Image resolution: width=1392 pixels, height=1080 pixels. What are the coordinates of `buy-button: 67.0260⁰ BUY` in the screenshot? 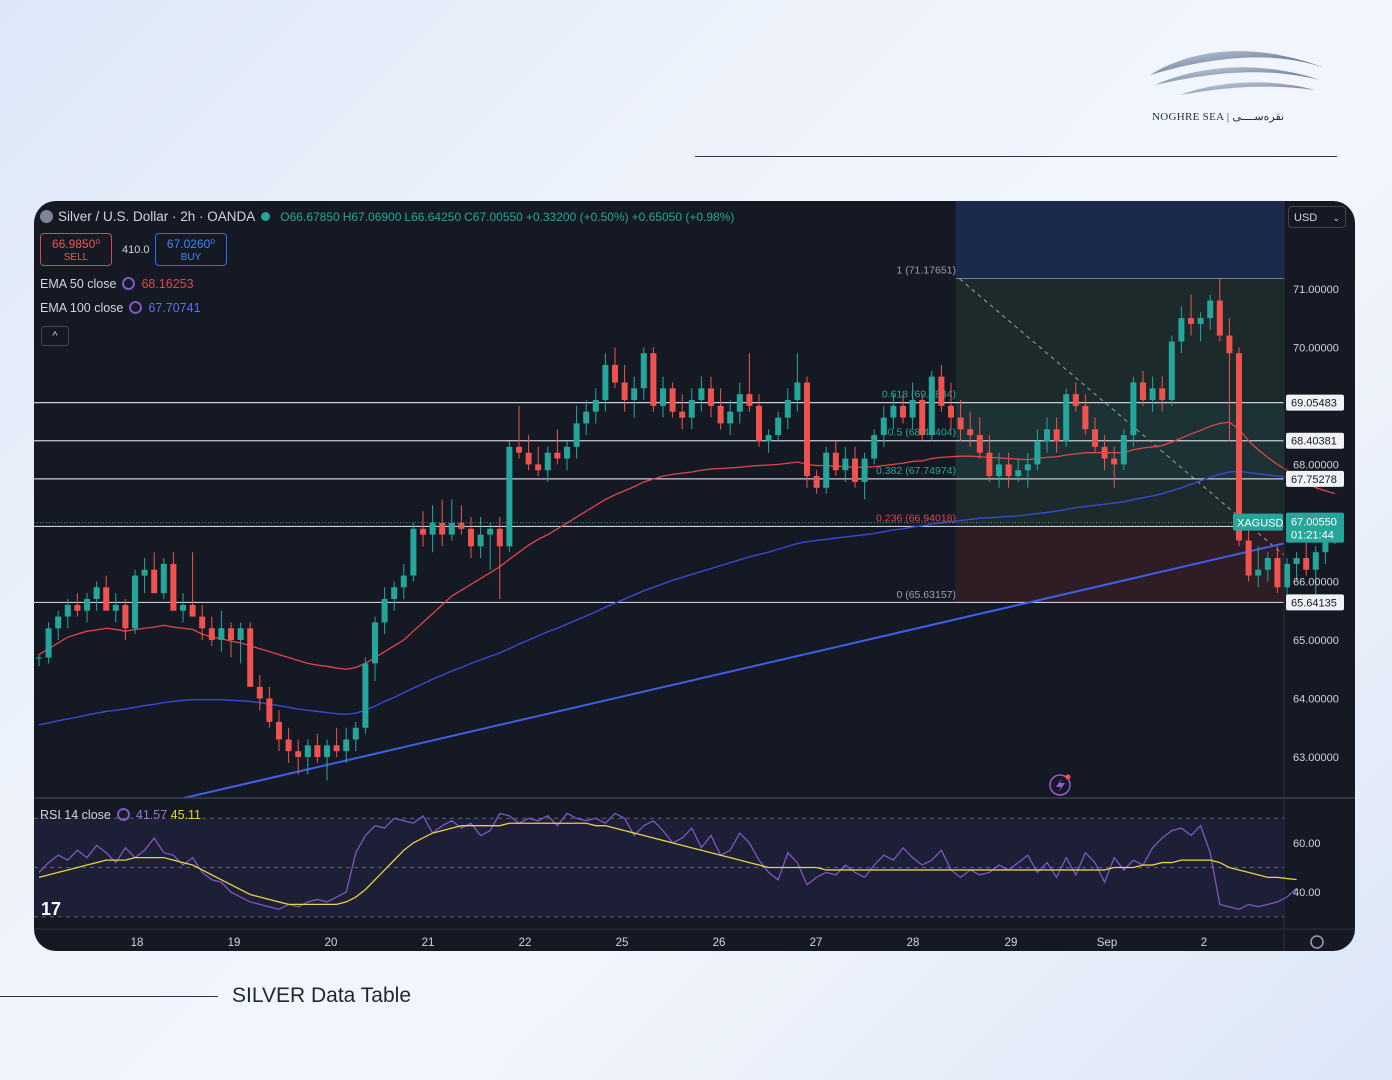 It's located at (191, 249).